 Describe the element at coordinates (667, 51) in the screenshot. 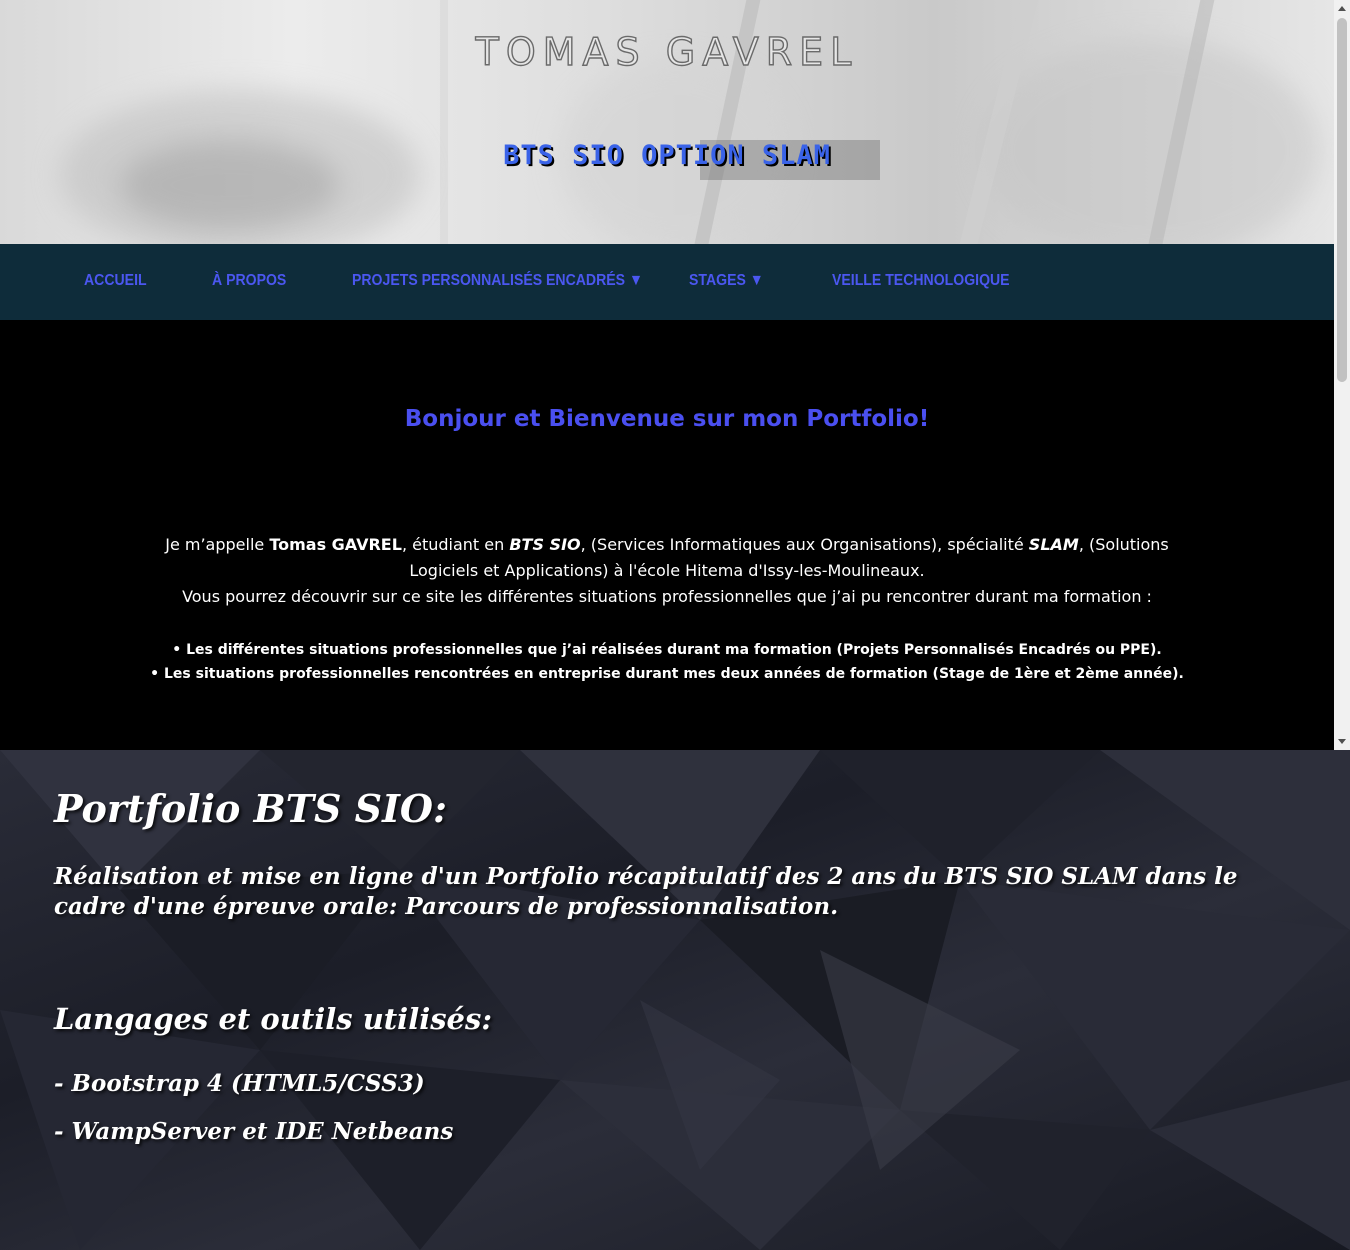

I see `site-title: TOMAS GAVREL` at that location.